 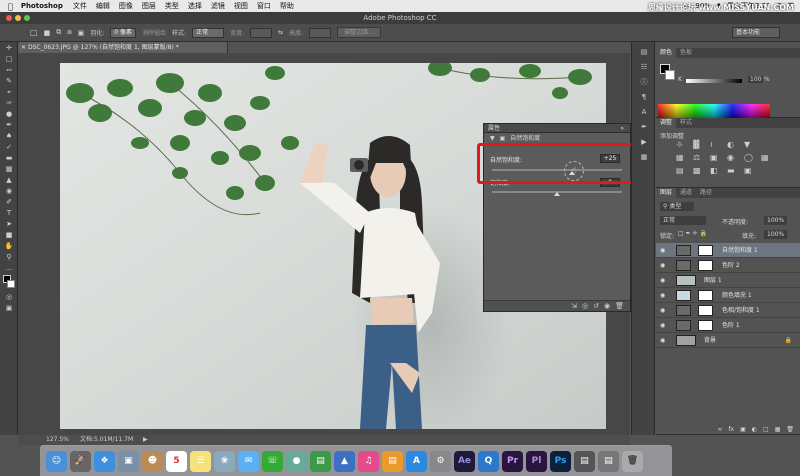 I want to click on k-value: 100, so click(x=756, y=79).